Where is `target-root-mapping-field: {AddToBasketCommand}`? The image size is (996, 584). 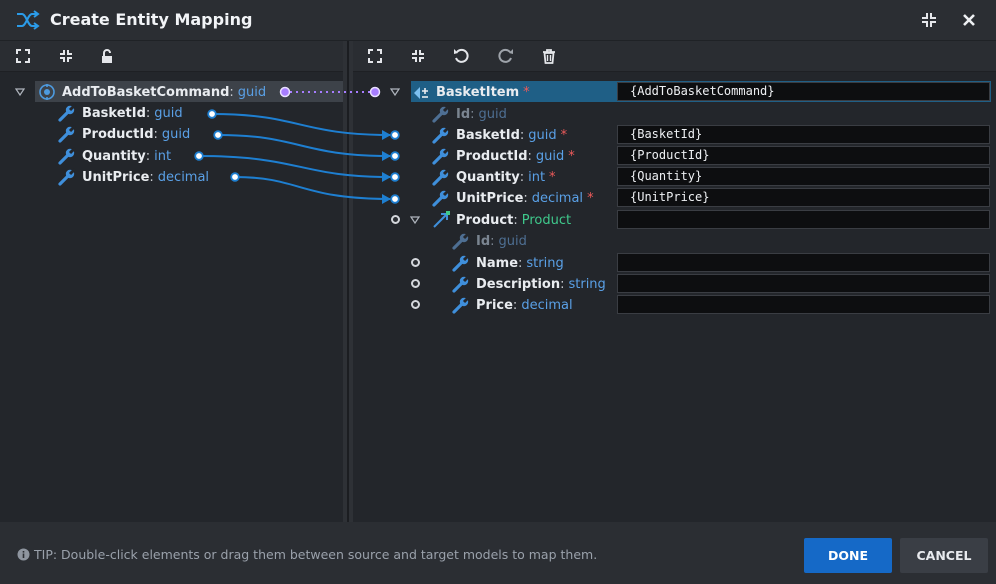
target-root-mapping-field: {AddToBasketCommand} is located at coordinates (803, 91).